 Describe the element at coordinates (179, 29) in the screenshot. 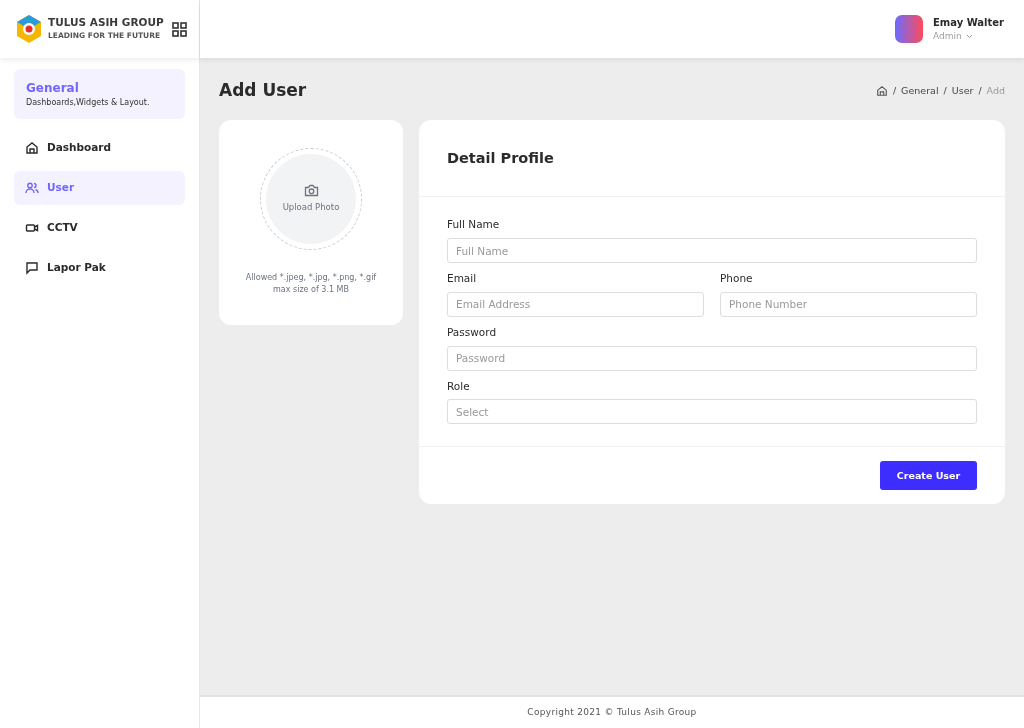

I see `grid-icon` at that location.